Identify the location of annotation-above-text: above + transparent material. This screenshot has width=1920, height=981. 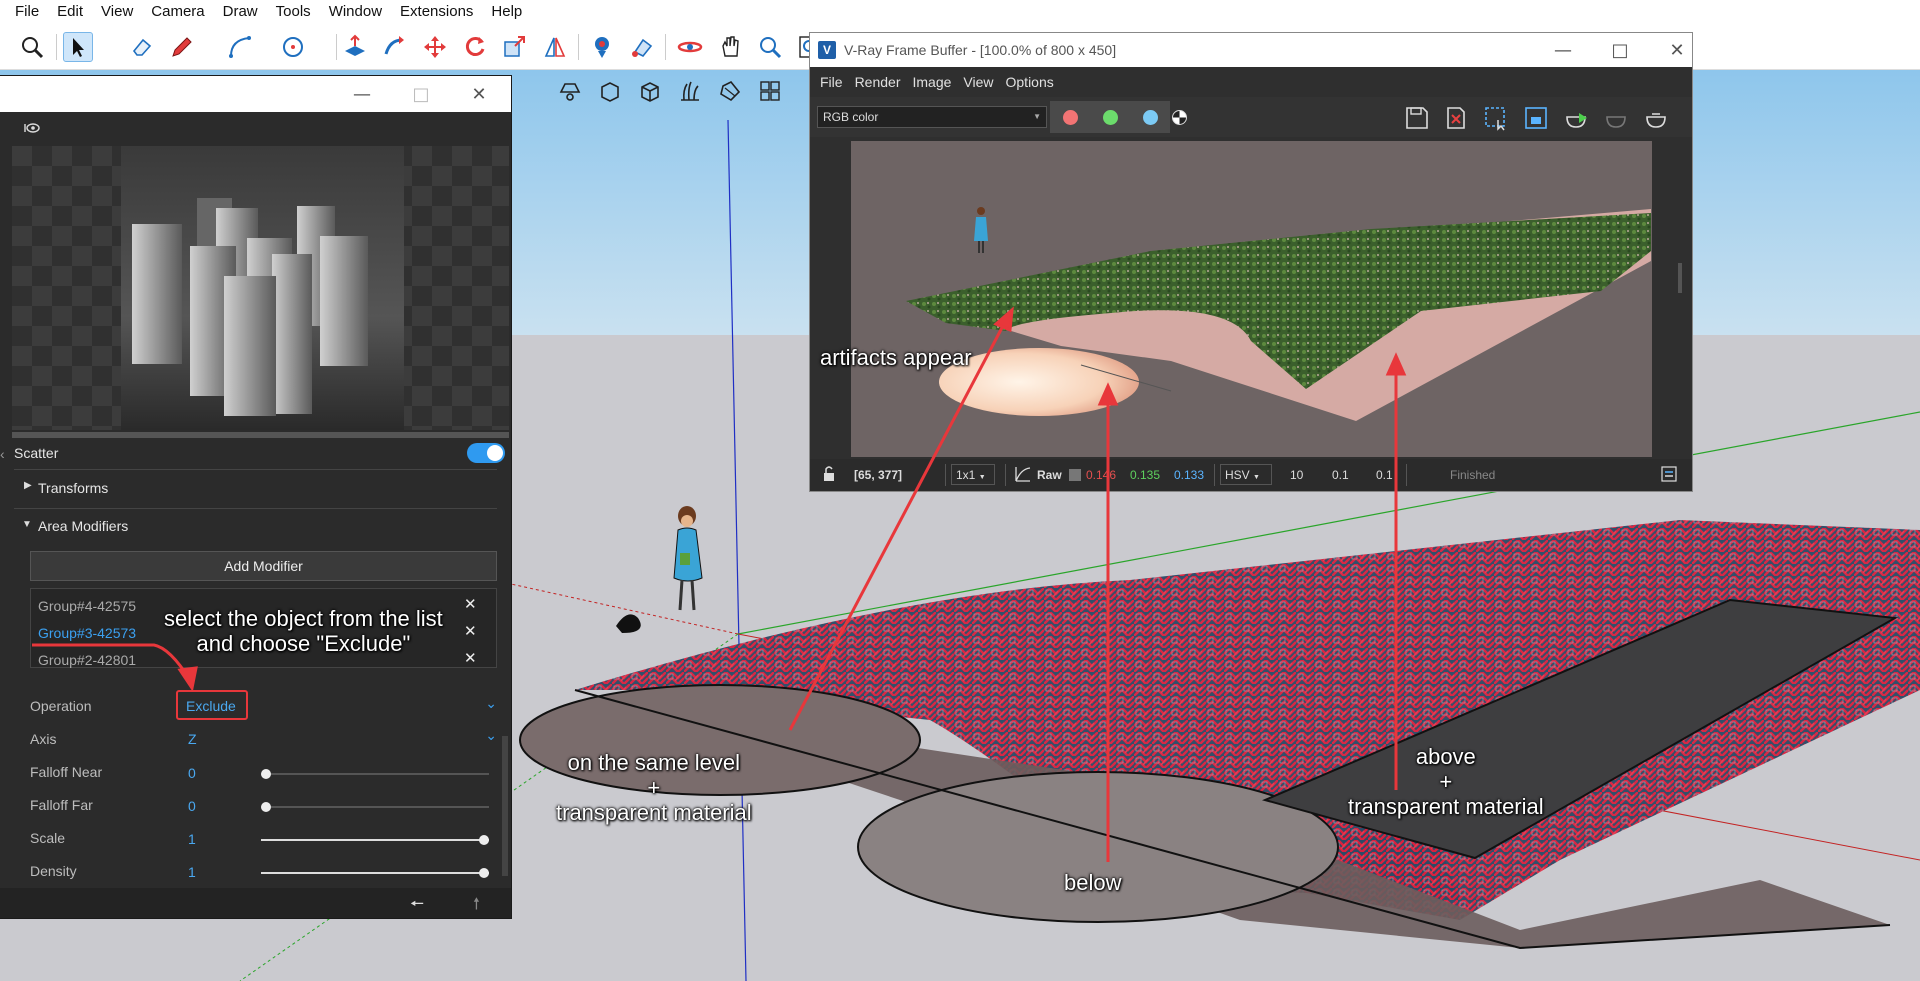
(1446, 781).